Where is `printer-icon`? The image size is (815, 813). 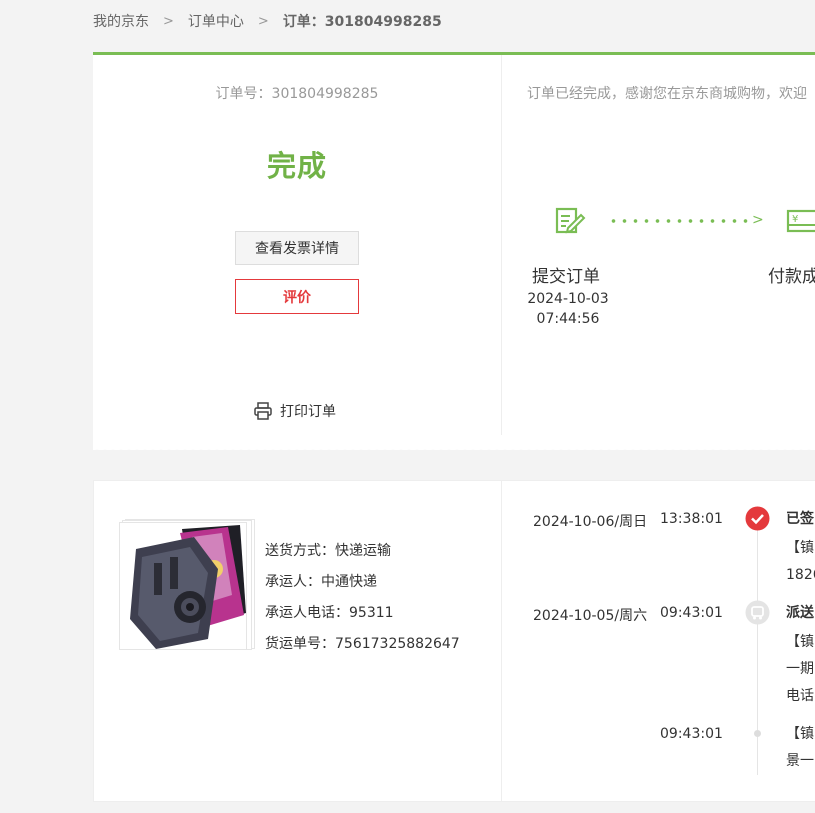
printer-icon is located at coordinates (263, 411).